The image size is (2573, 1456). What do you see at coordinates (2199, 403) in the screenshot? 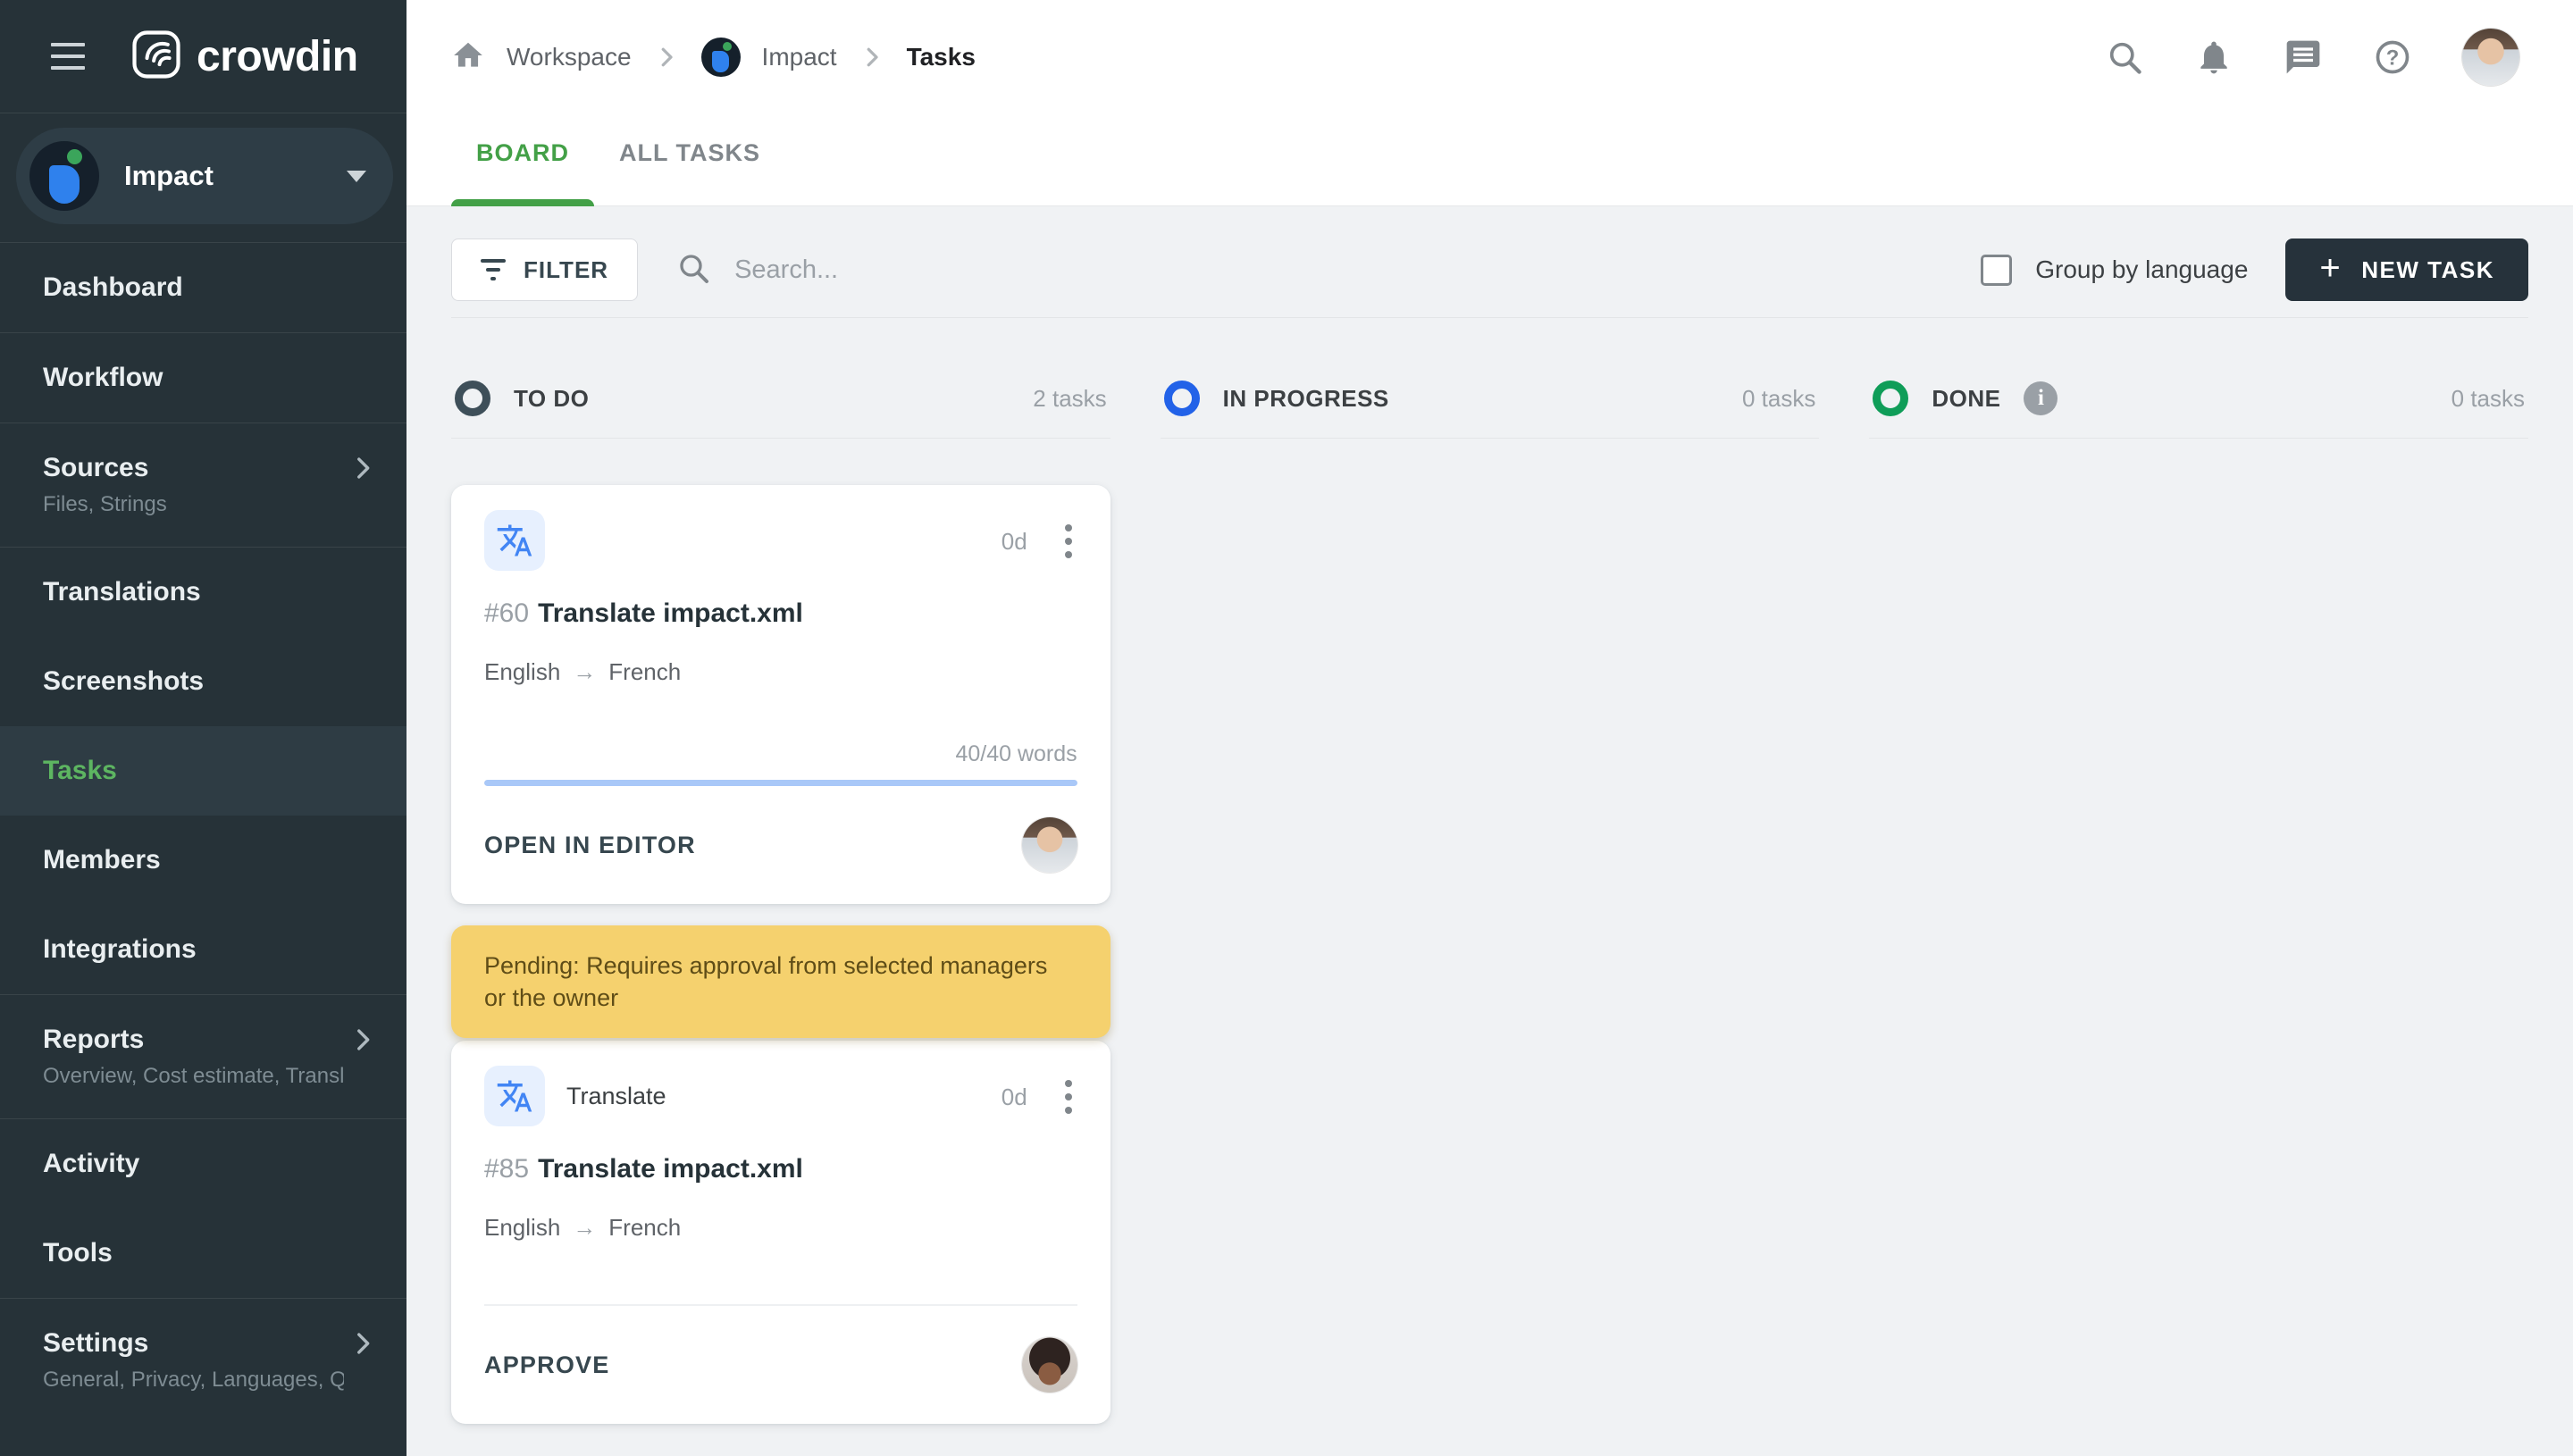
I see `column-done-header: DONE i 0 tasks` at bounding box center [2199, 403].